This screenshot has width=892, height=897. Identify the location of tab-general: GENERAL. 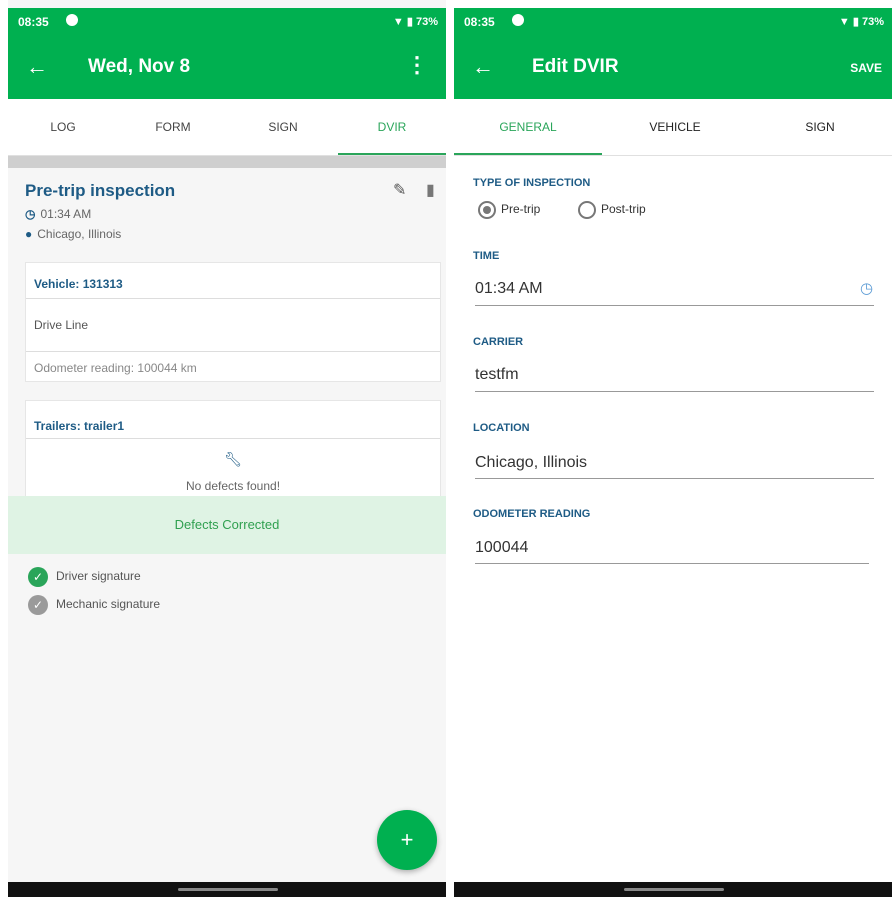
(528, 127).